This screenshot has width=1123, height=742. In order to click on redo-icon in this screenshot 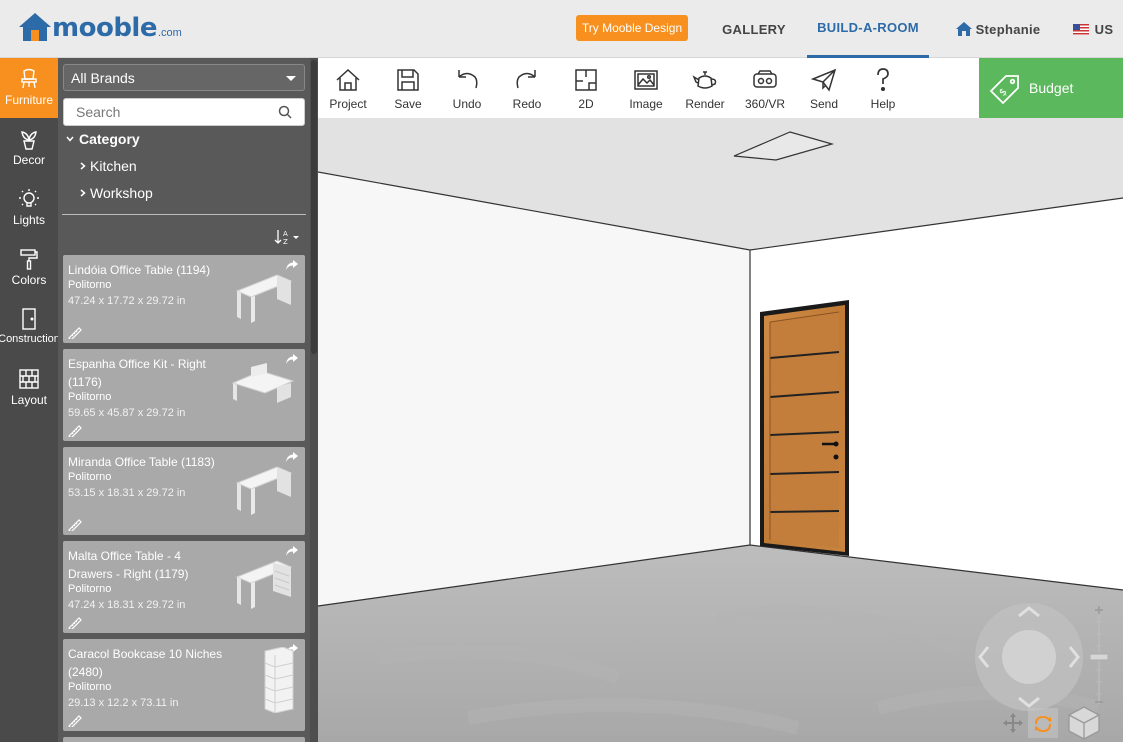, I will do `click(526, 79)`.